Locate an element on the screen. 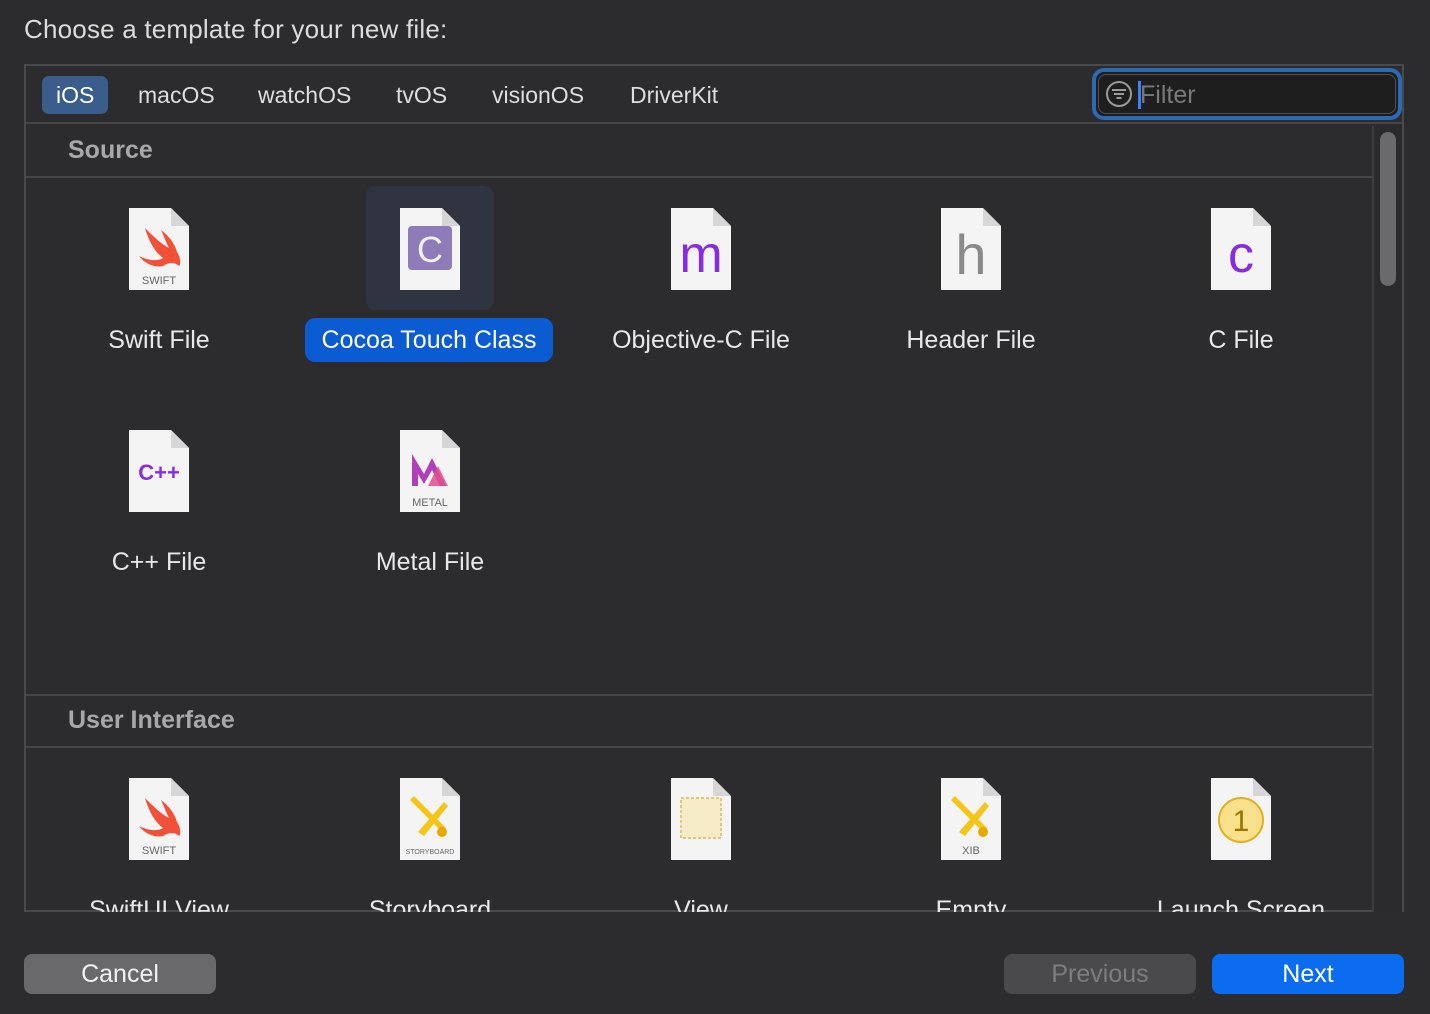 This screenshot has height=1014, width=1430. template-label: Header File is located at coordinates (971, 340).